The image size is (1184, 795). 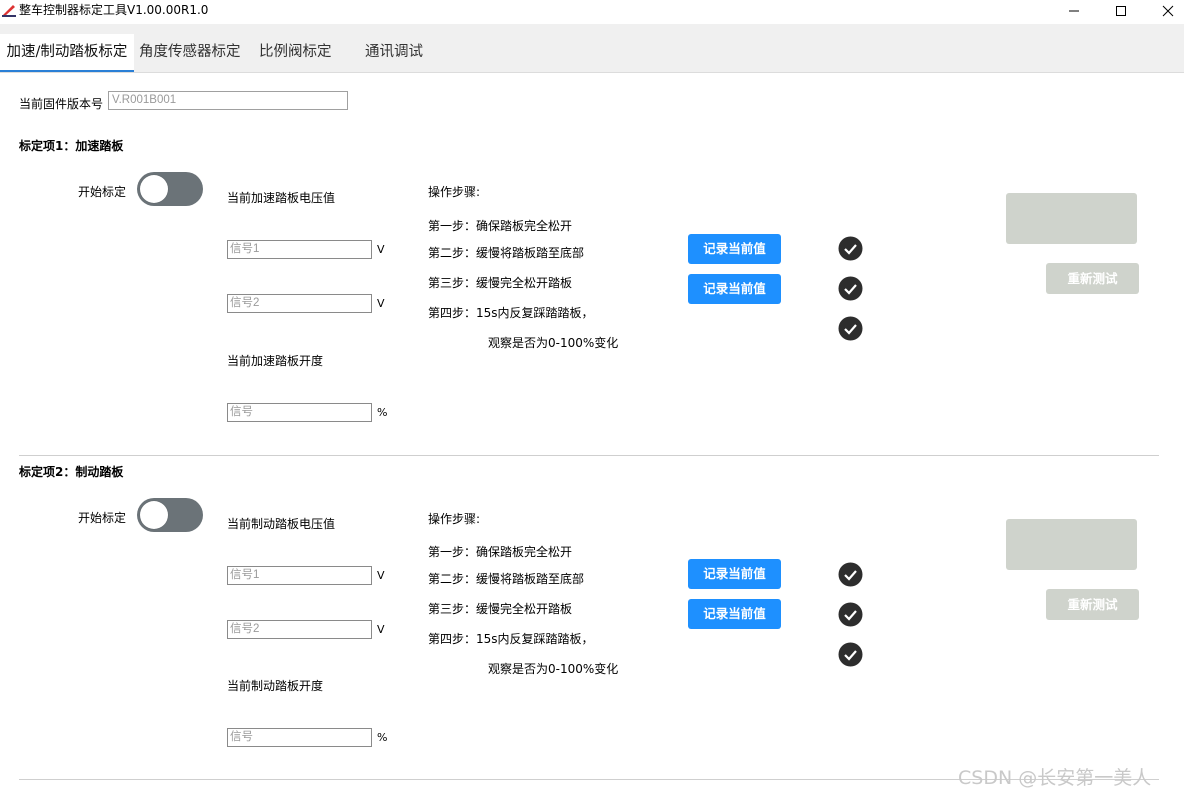 I want to click on minimize-button, so click(x=1074, y=11).